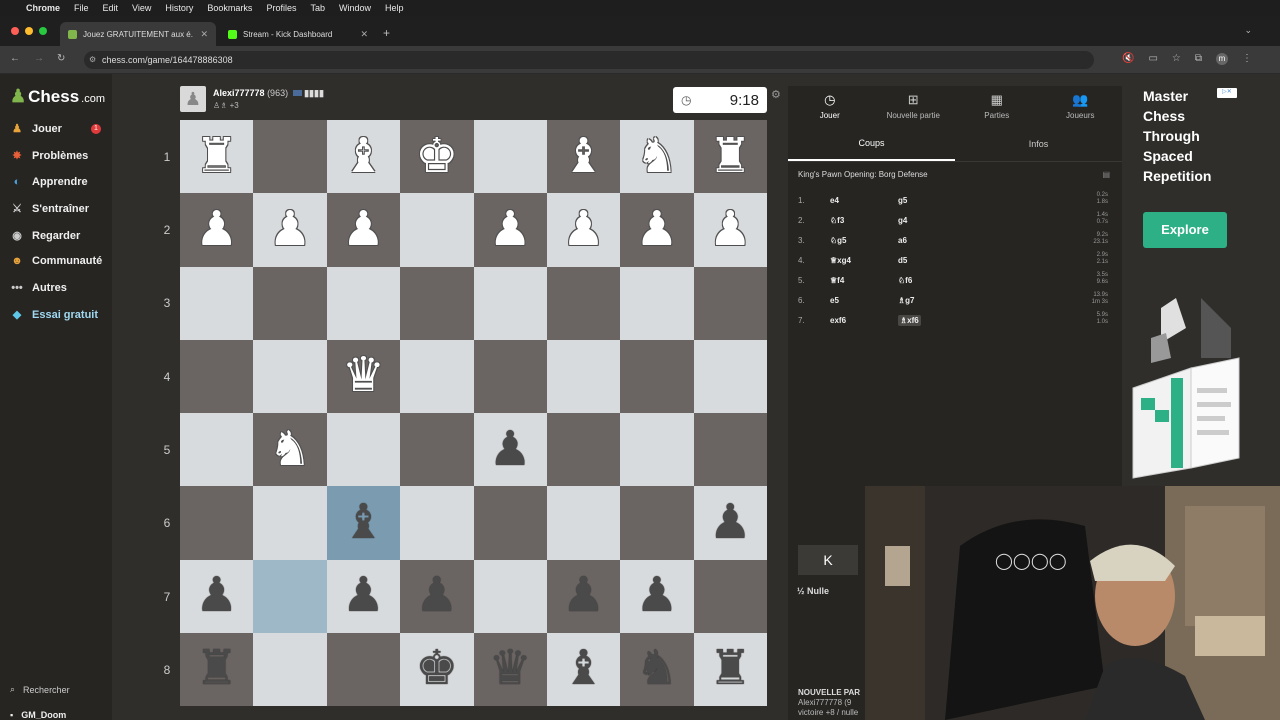 Image resolution: width=1280 pixels, height=720 pixels. What do you see at coordinates (394, 8) in the screenshot?
I see `menu-help: Help` at bounding box center [394, 8].